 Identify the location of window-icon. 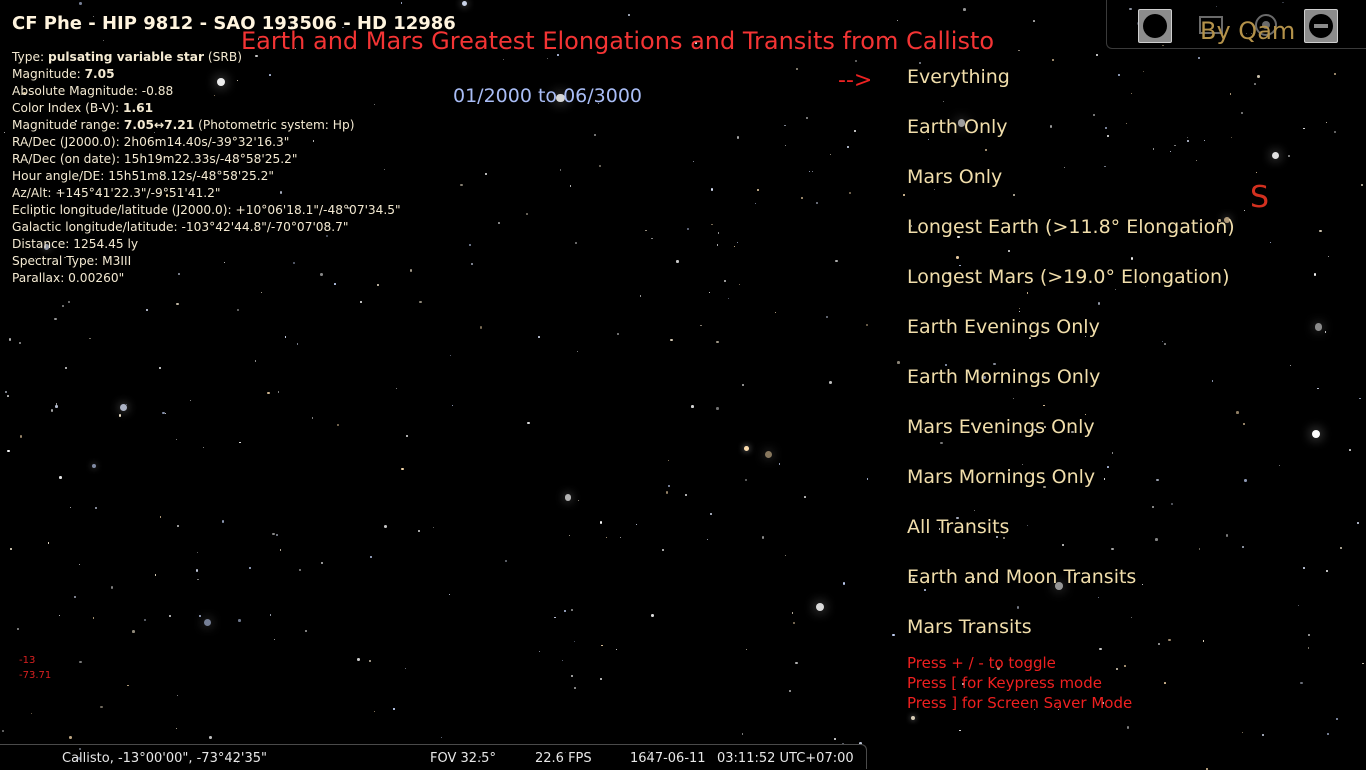
(1155, 26).